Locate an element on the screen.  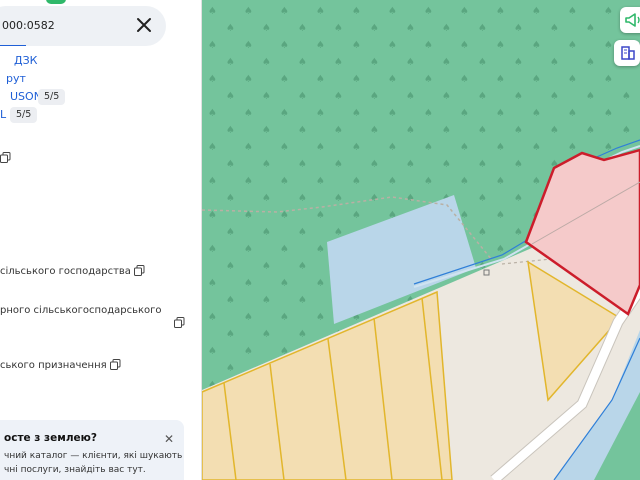
search-input: 000:0582 is located at coordinates (28, 25).